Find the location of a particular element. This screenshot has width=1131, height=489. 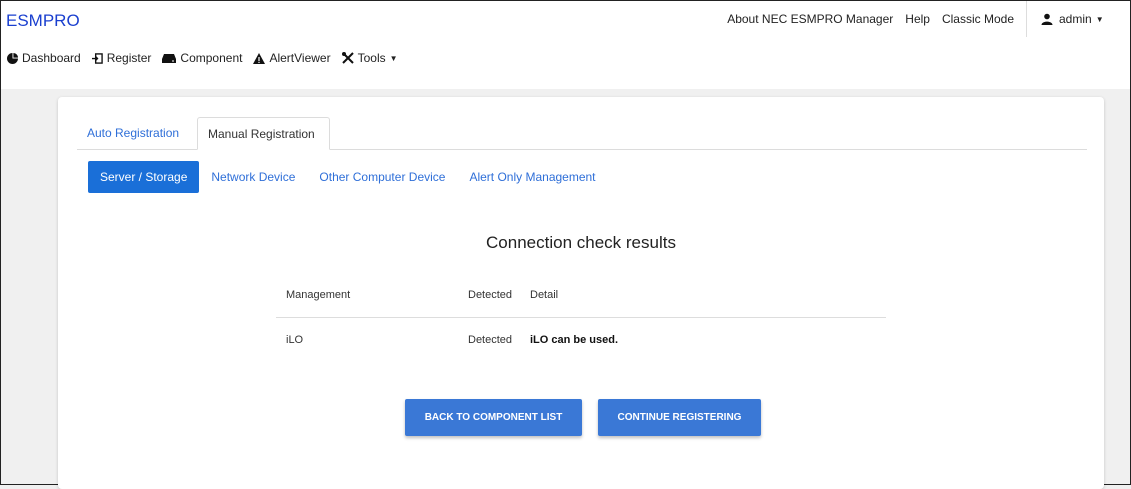

subtab-alert-only-management: Alert Only Management is located at coordinates (532, 177).